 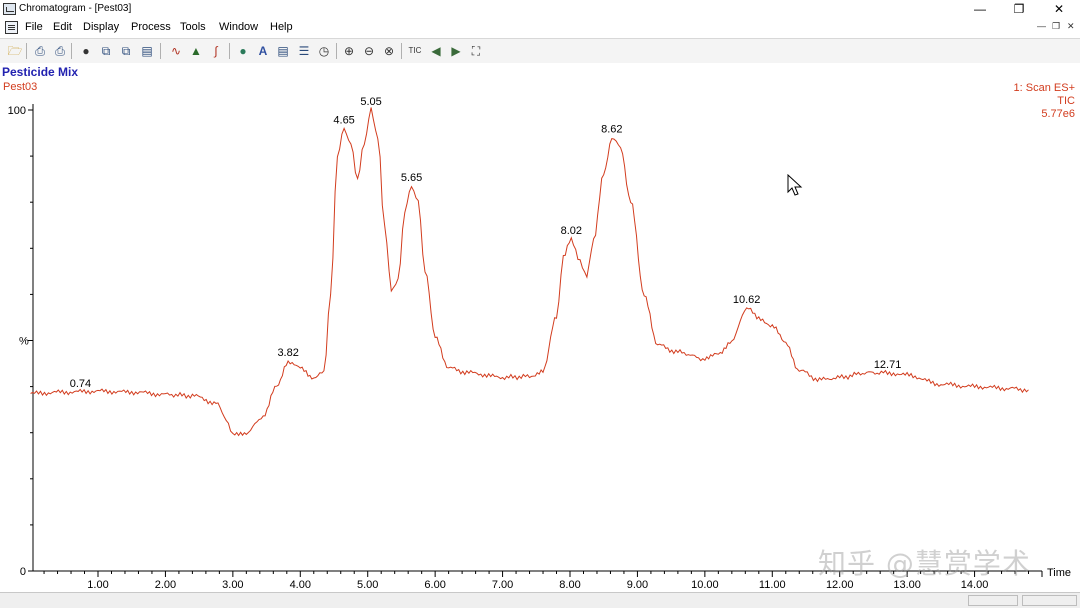 What do you see at coordinates (97, 585) in the screenshot?
I see `x-tick-label: 1.00` at bounding box center [97, 585].